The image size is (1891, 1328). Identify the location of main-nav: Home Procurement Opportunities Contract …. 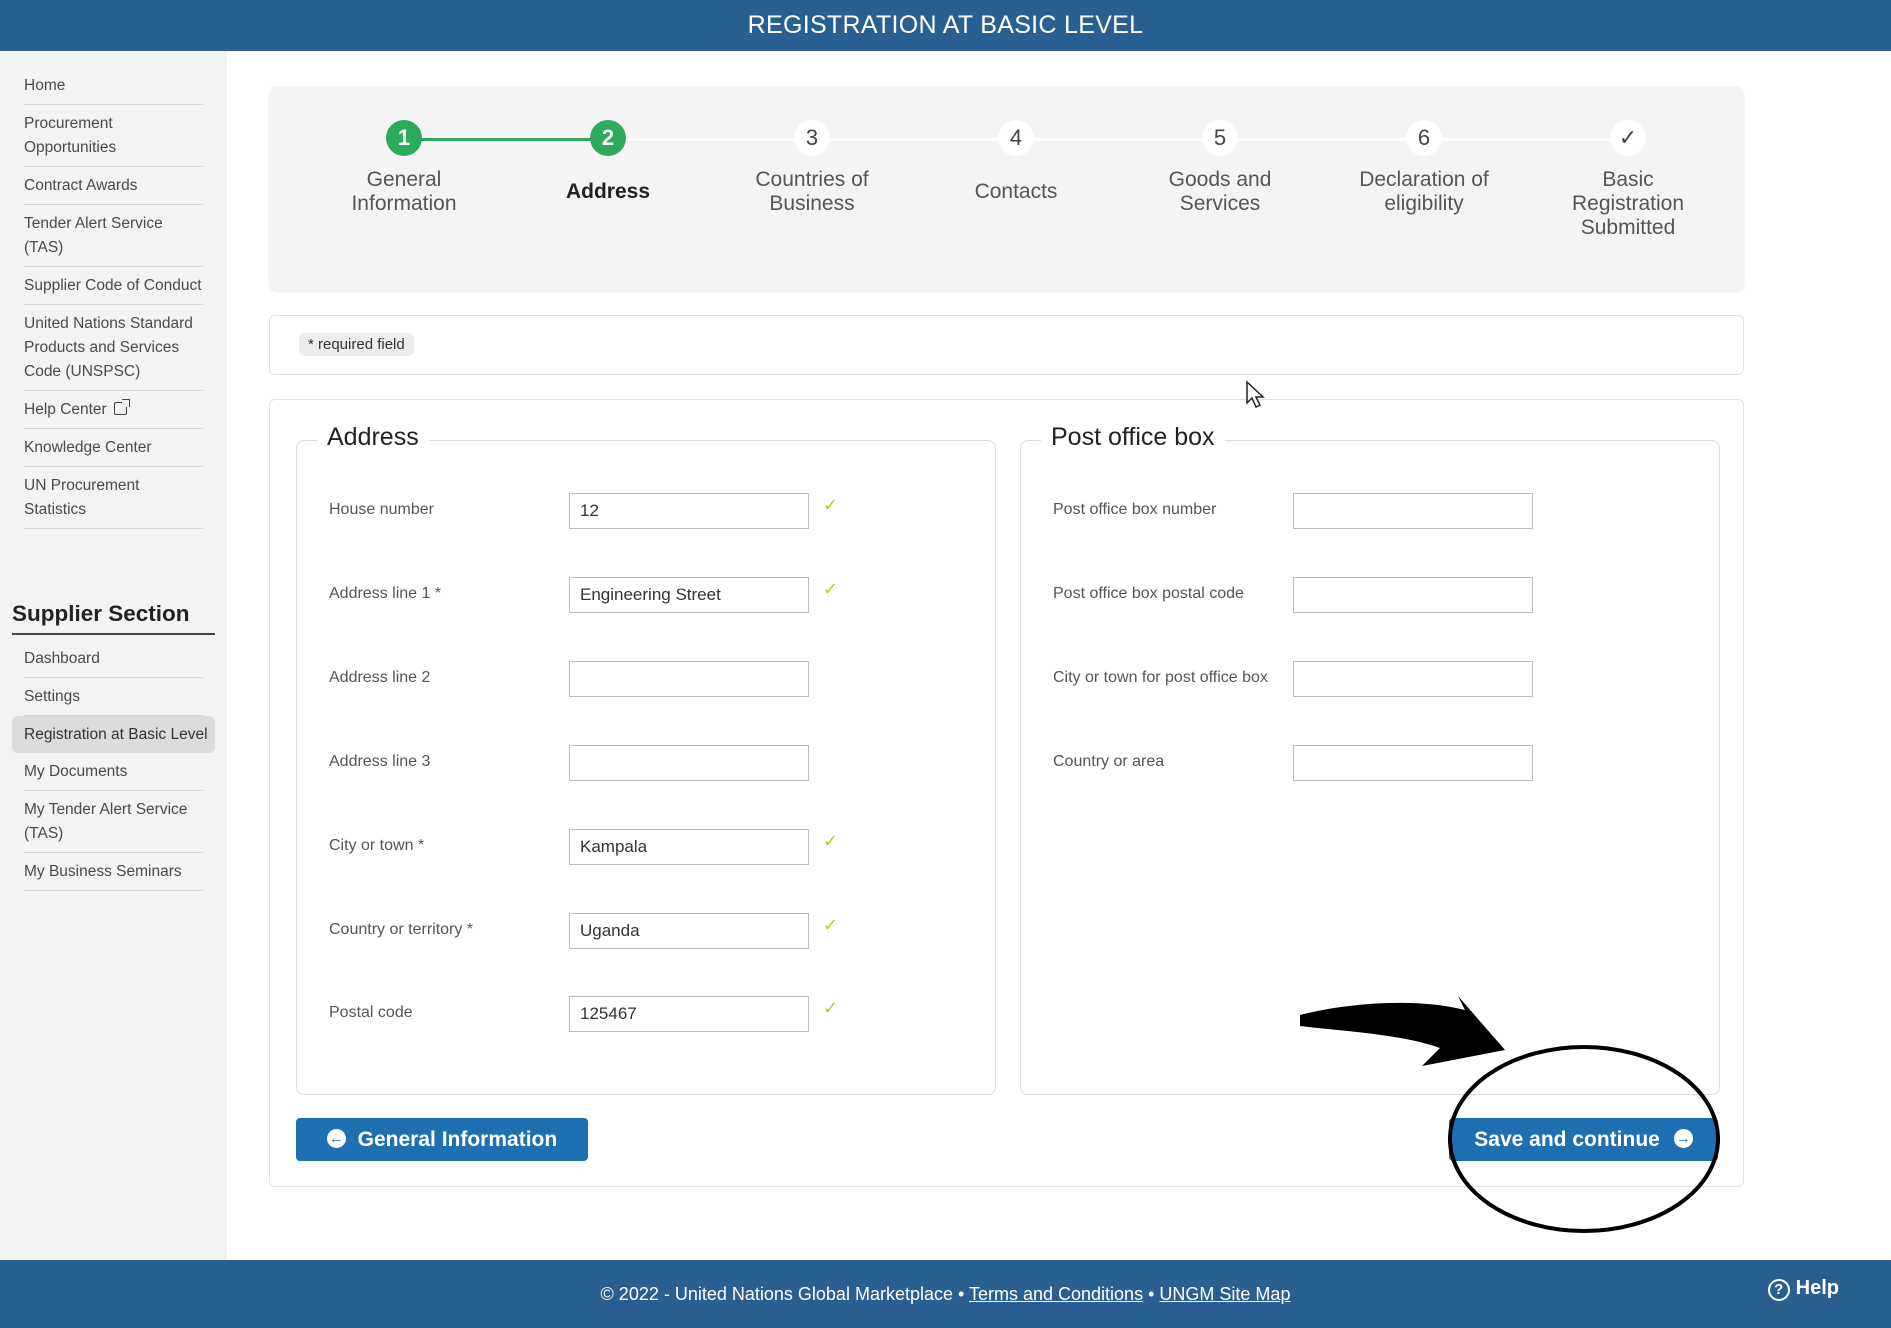
(113, 298).